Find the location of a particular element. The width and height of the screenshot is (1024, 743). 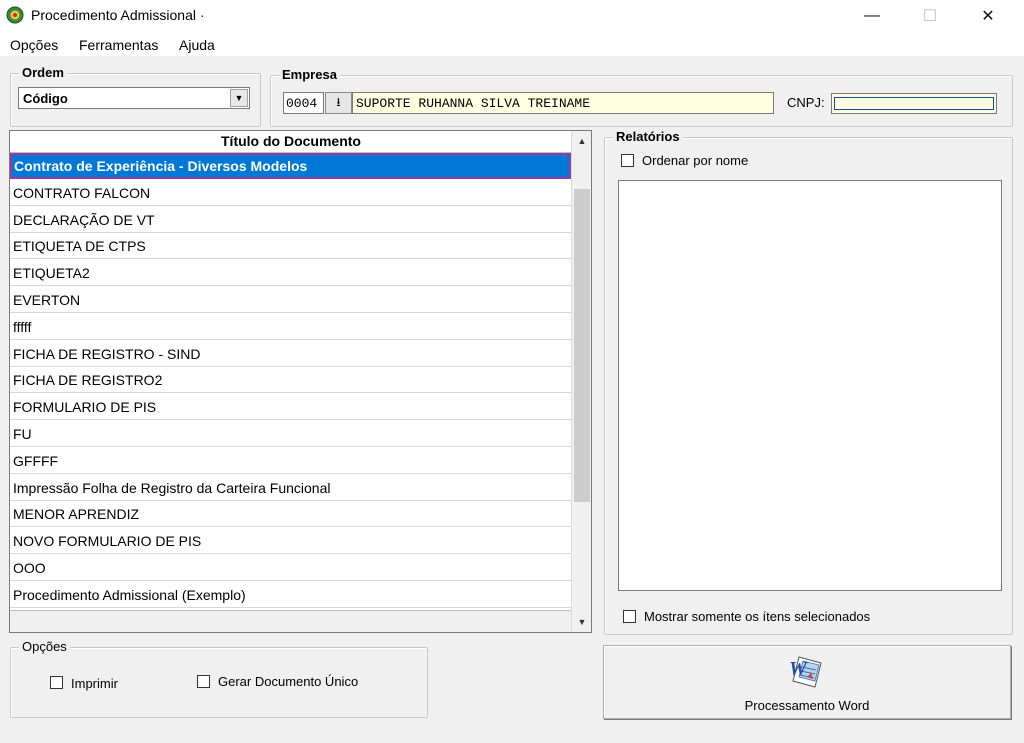

document-row: DECLARAÇÃO DE VT is located at coordinates (290, 220).